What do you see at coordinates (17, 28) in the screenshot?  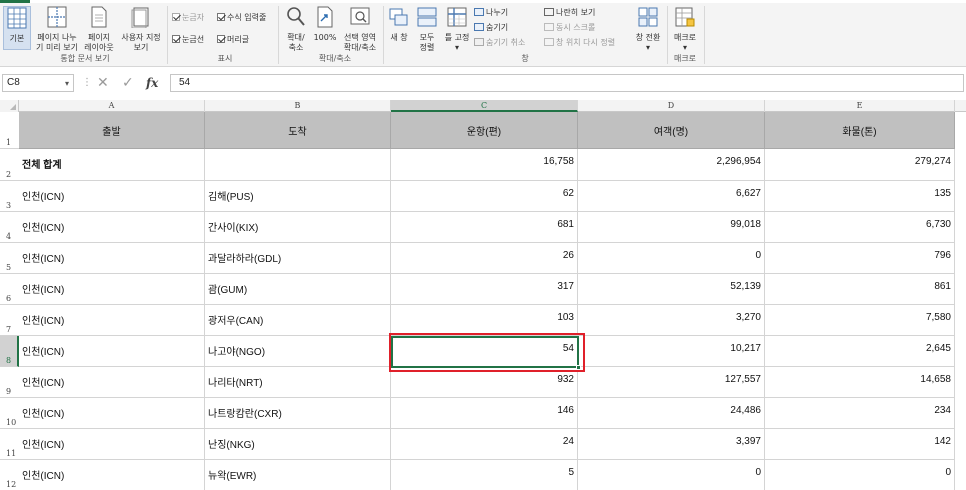 I see `normal-view-button: 기본` at bounding box center [17, 28].